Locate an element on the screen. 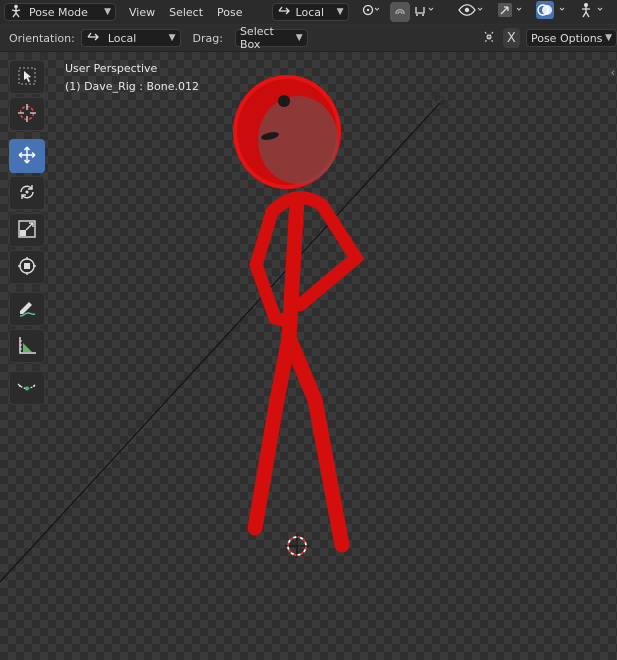 This screenshot has height=660, width=617. transform-space-dropdown: Local ▼ is located at coordinates (310, 12).